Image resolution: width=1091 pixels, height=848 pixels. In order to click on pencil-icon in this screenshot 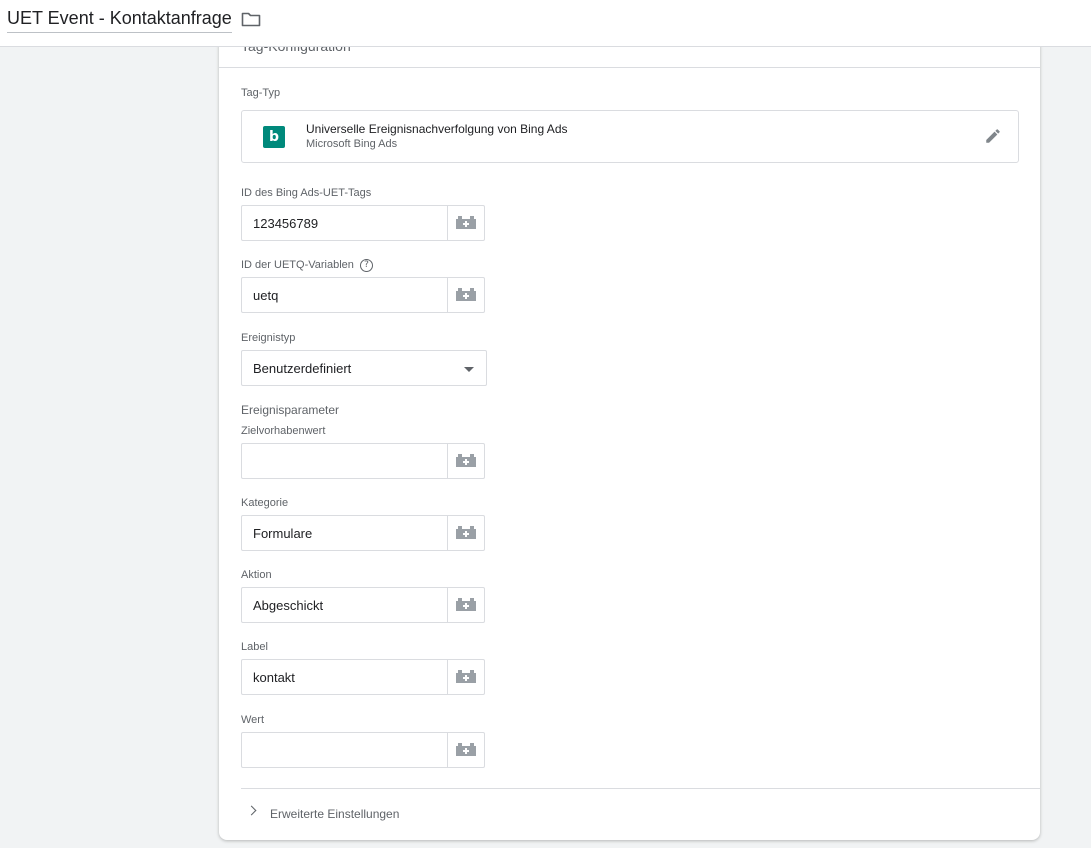, I will do `click(993, 136)`.